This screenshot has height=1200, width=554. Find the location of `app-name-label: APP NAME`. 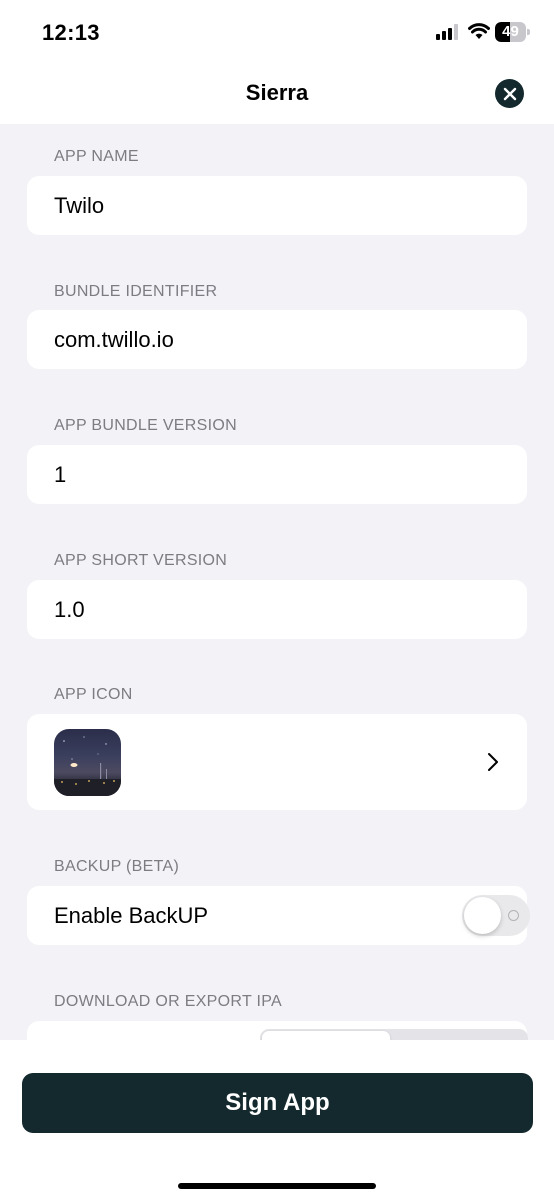

app-name-label: APP NAME is located at coordinates (96, 156).